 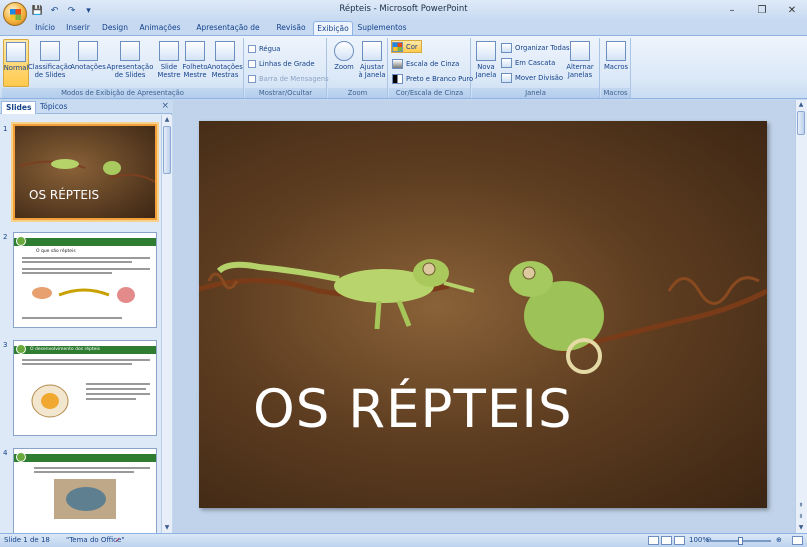 I want to click on notes-master-button: Anotações Mestras, so click(x=225, y=63).